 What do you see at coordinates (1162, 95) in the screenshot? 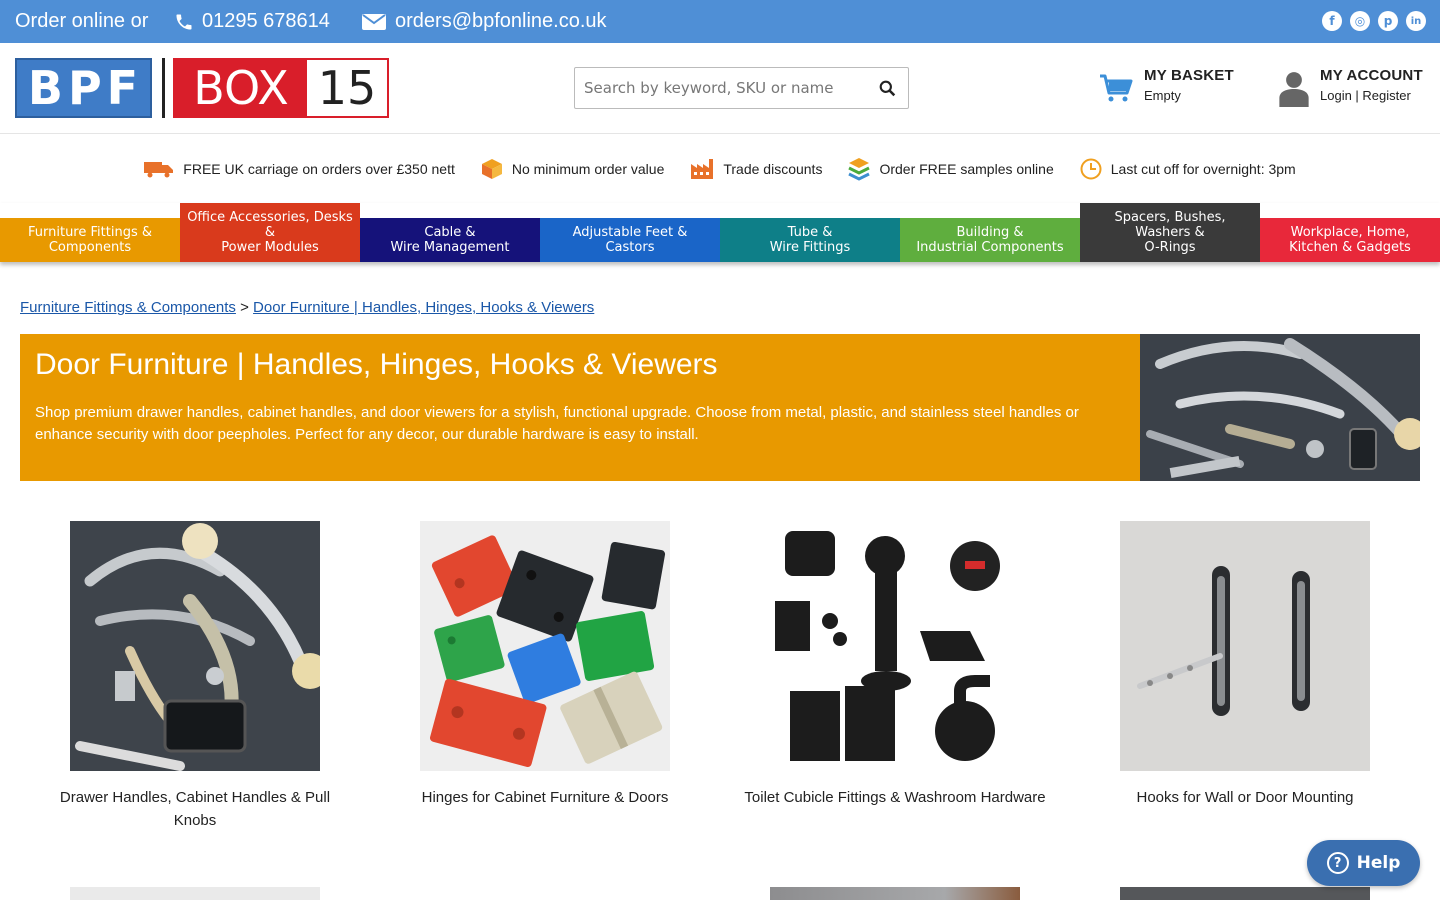
I see `basket-status: Empty` at bounding box center [1162, 95].